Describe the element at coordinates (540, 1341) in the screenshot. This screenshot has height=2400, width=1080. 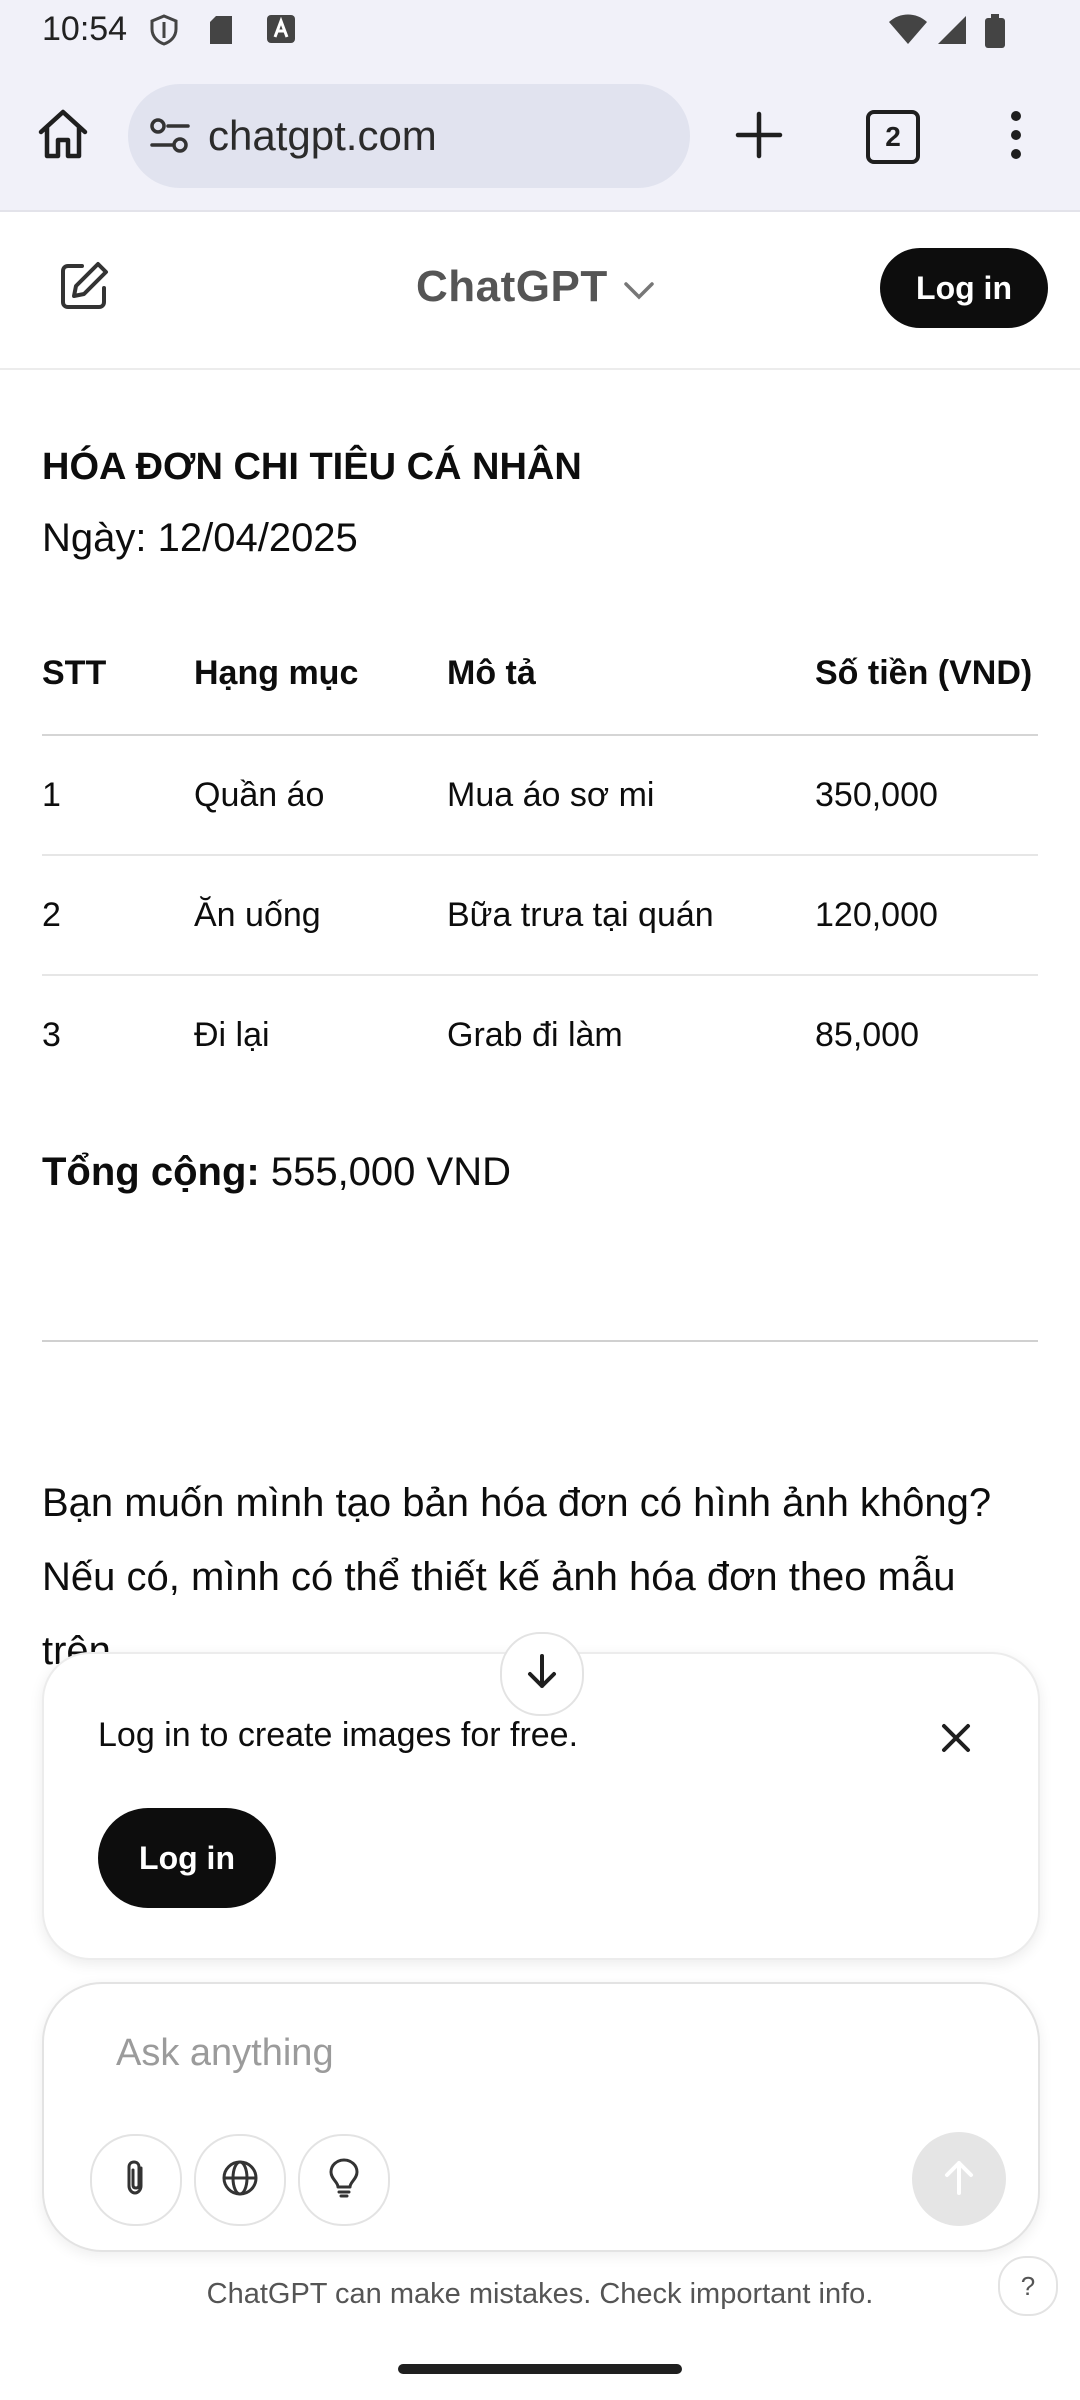
I see `divider` at that location.